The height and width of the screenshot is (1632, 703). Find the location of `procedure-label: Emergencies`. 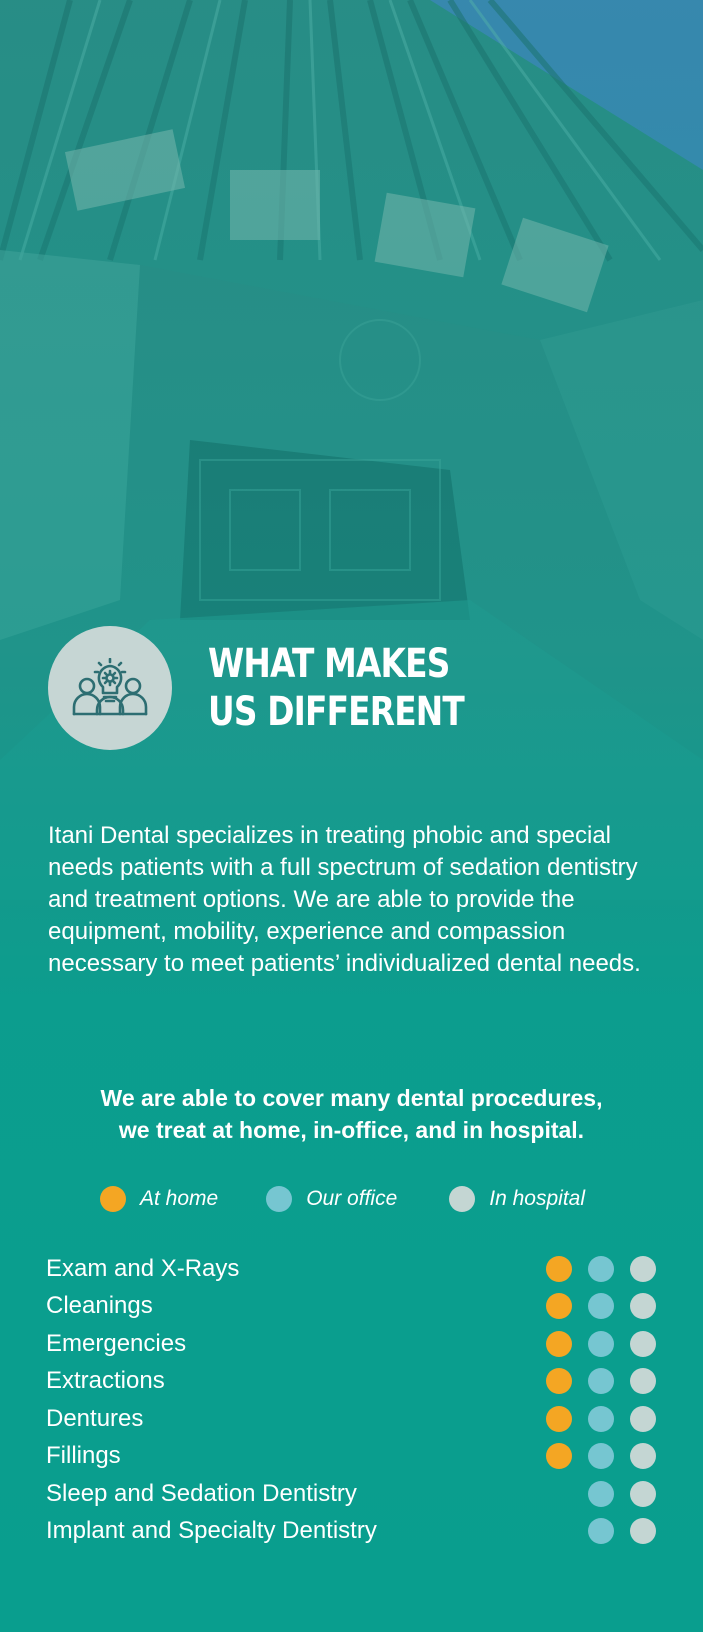

procedure-label: Emergencies is located at coordinates (116, 1343).